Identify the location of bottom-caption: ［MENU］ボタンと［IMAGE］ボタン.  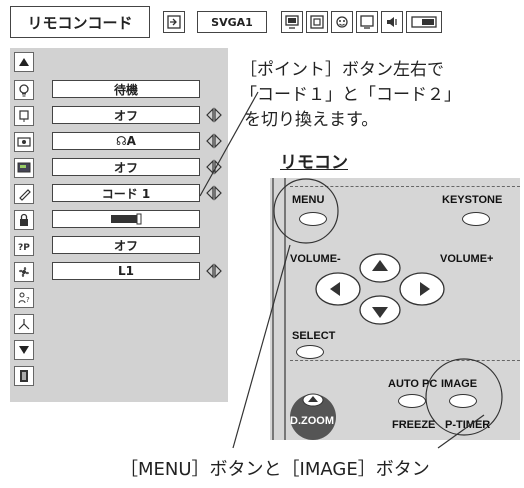
(275, 469).